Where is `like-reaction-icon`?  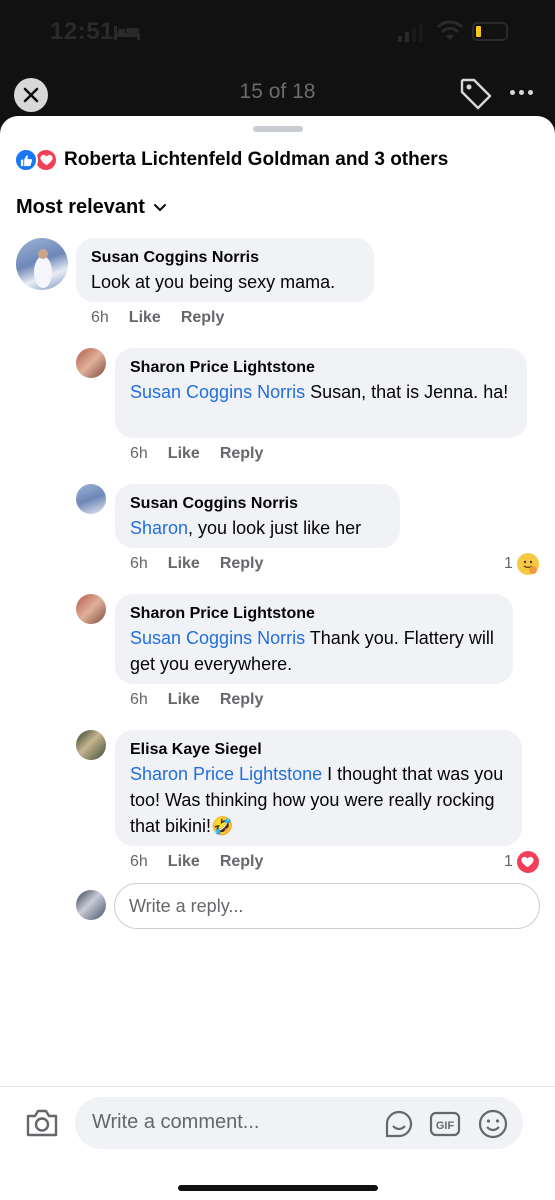 like-reaction-icon is located at coordinates (26, 160).